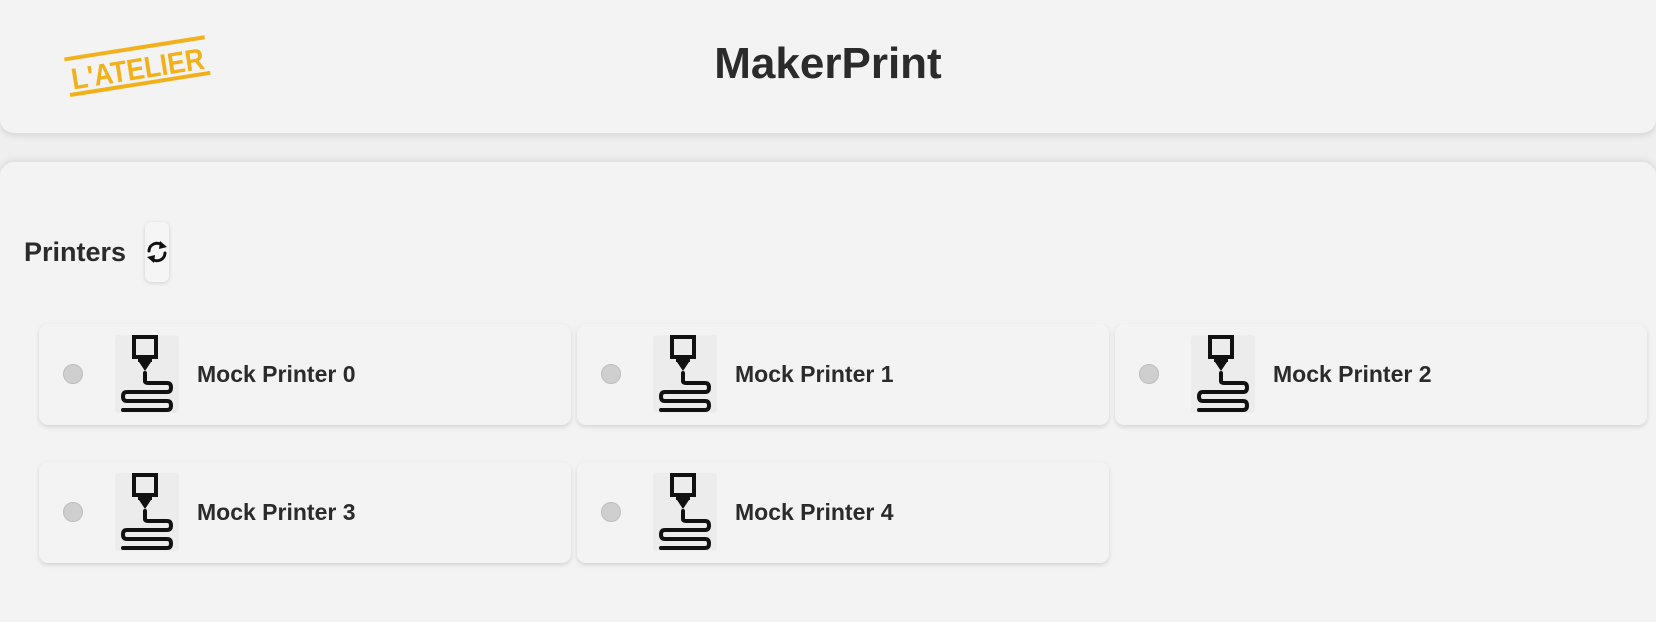 The image size is (1656, 622). Describe the element at coordinates (276, 512) in the screenshot. I see `printer-name: Mock Printer 3` at that location.